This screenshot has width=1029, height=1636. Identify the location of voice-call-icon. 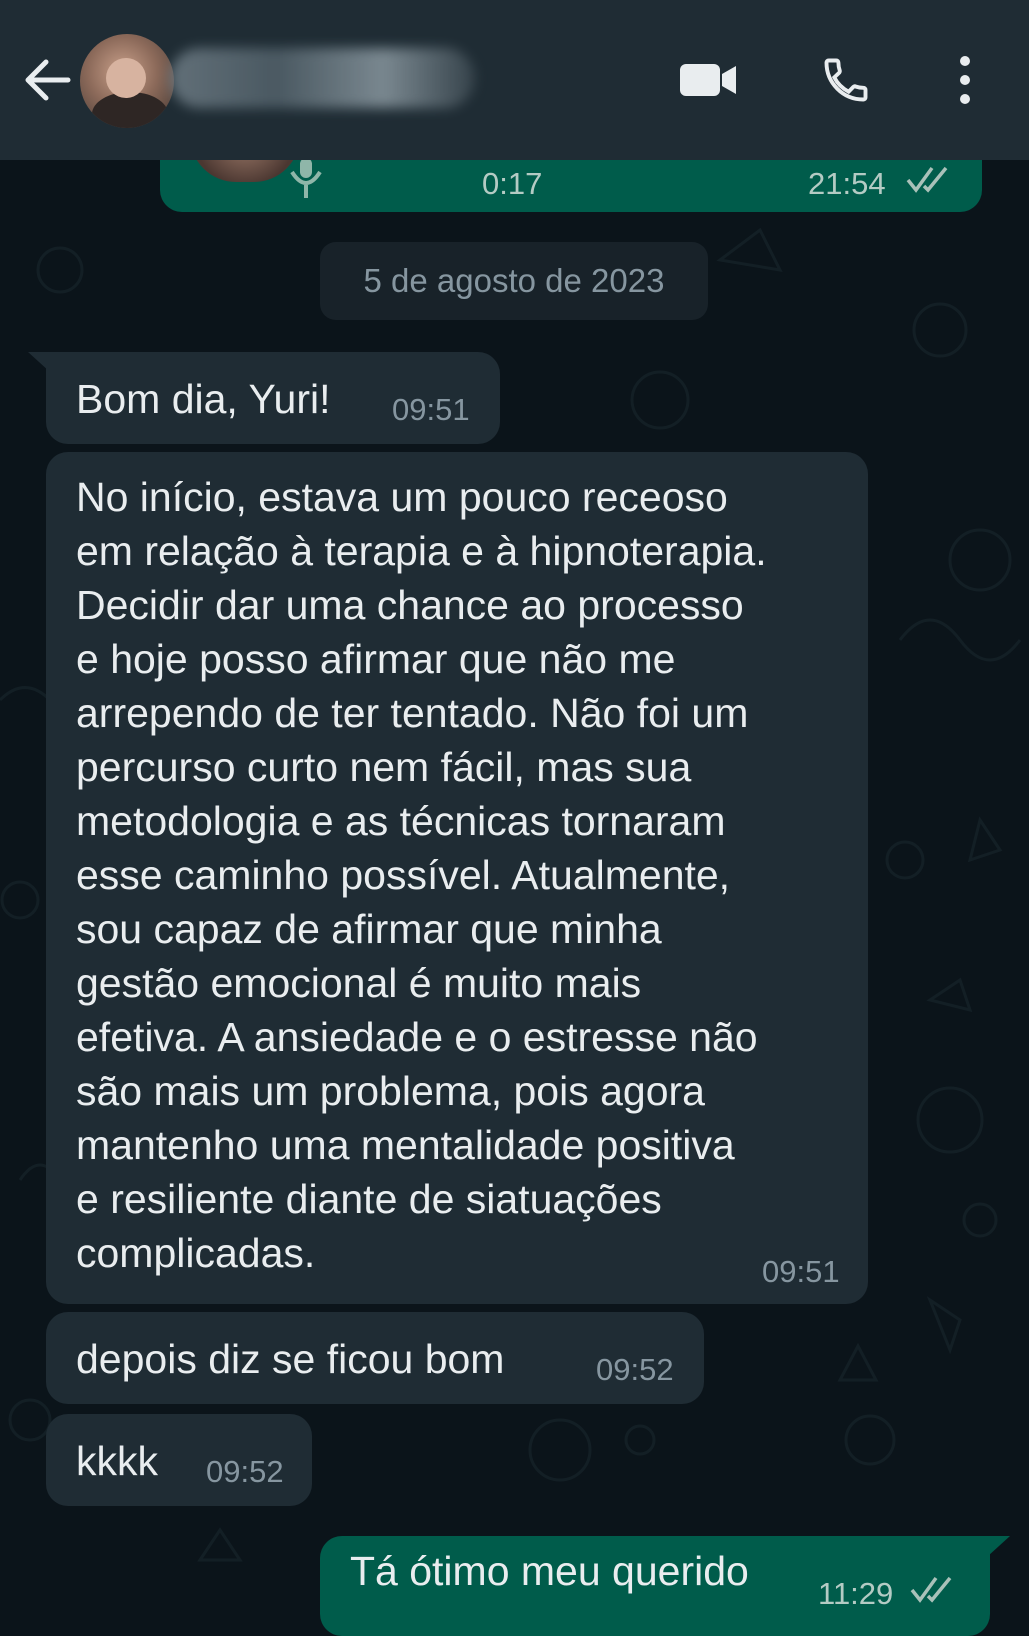
(846, 80).